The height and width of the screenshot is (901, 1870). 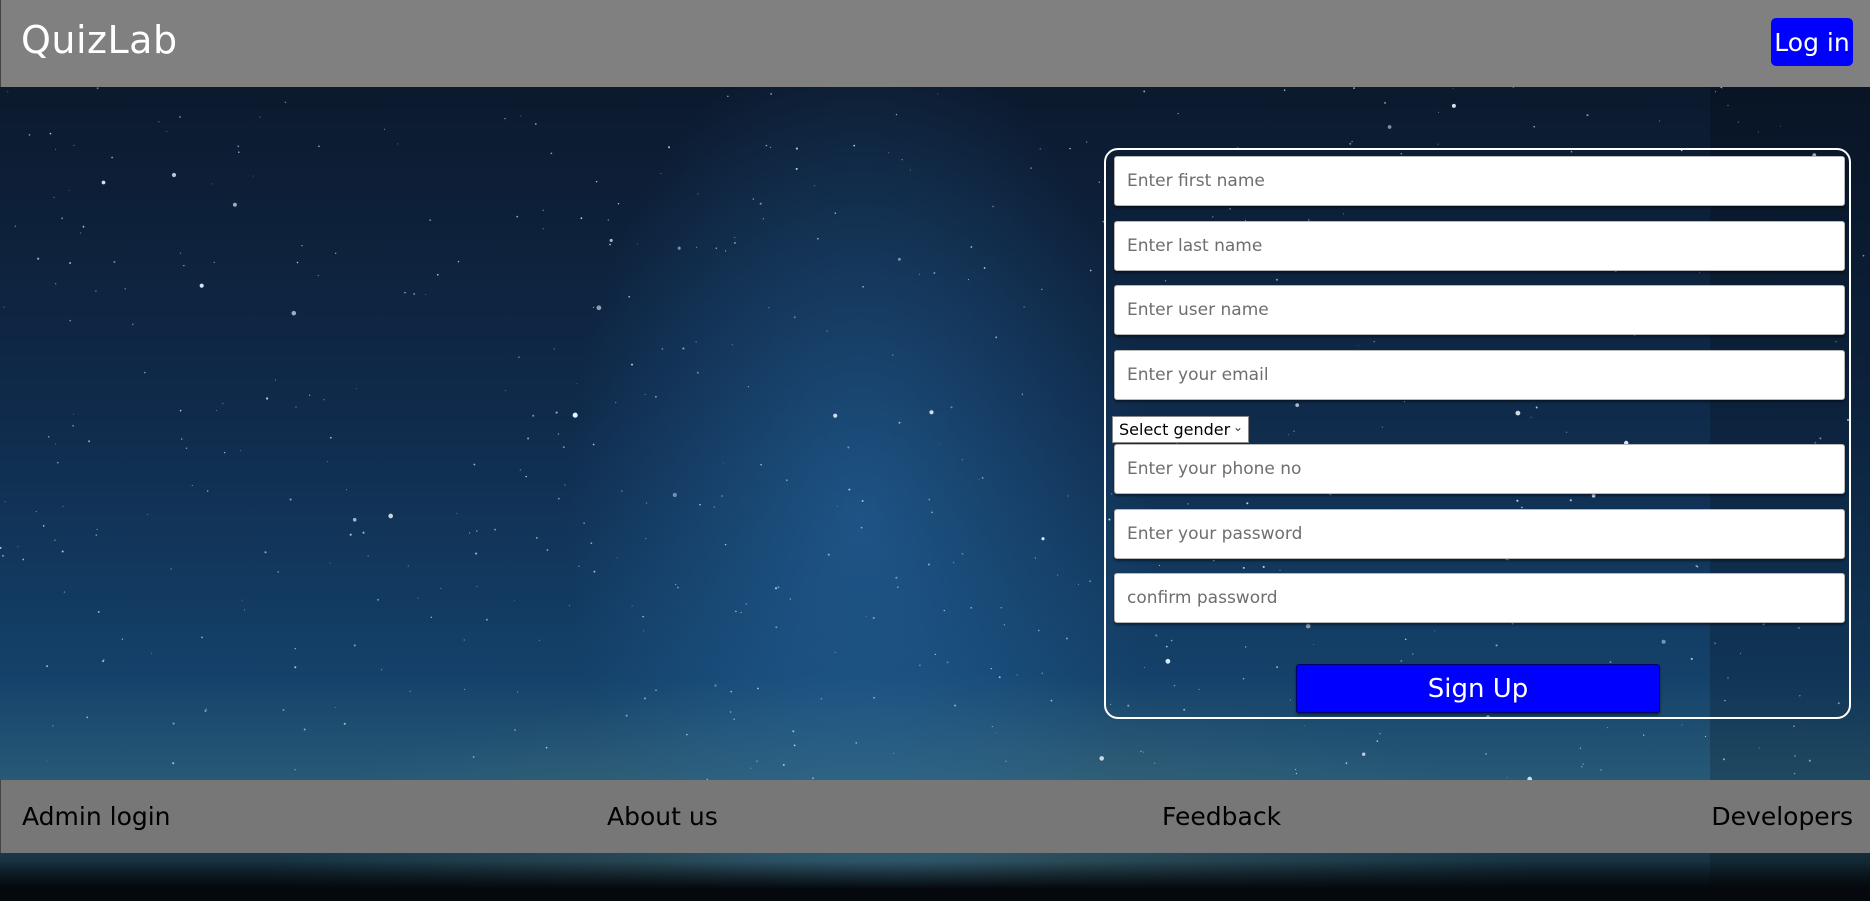 What do you see at coordinates (1479, 534) in the screenshot?
I see `password-input` at bounding box center [1479, 534].